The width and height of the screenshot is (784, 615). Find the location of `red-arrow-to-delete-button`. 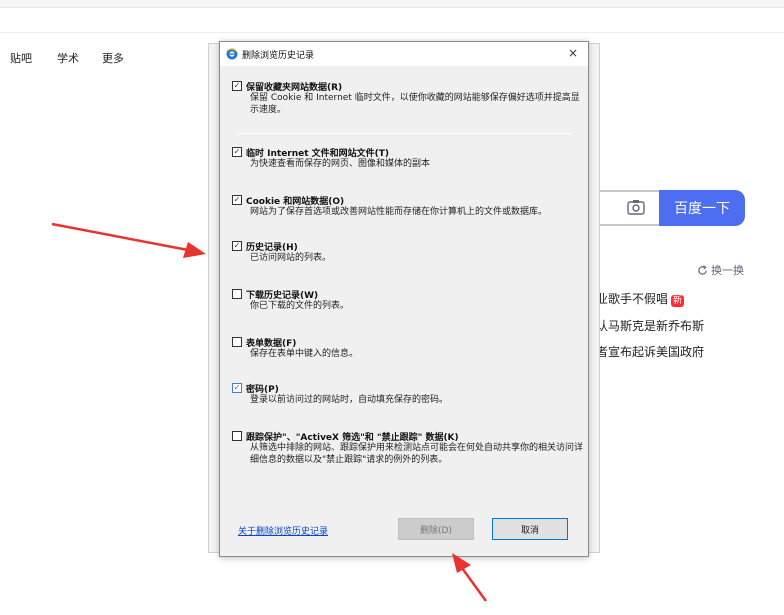

red-arrow-to-delete-button is located at coordinates (470, 577).